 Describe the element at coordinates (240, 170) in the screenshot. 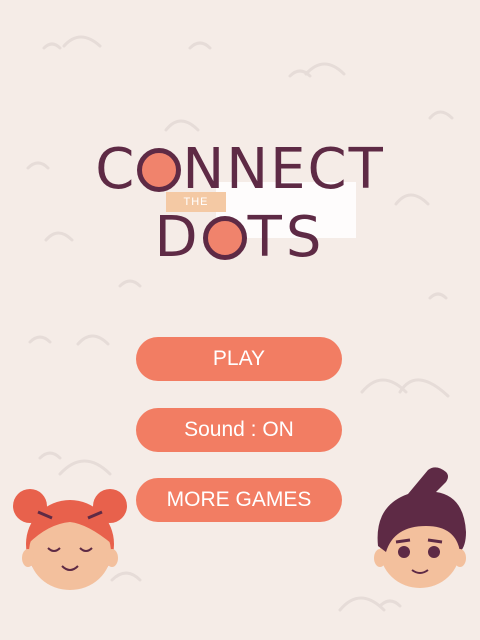

I see `title-connect: C NNECT` at that location.